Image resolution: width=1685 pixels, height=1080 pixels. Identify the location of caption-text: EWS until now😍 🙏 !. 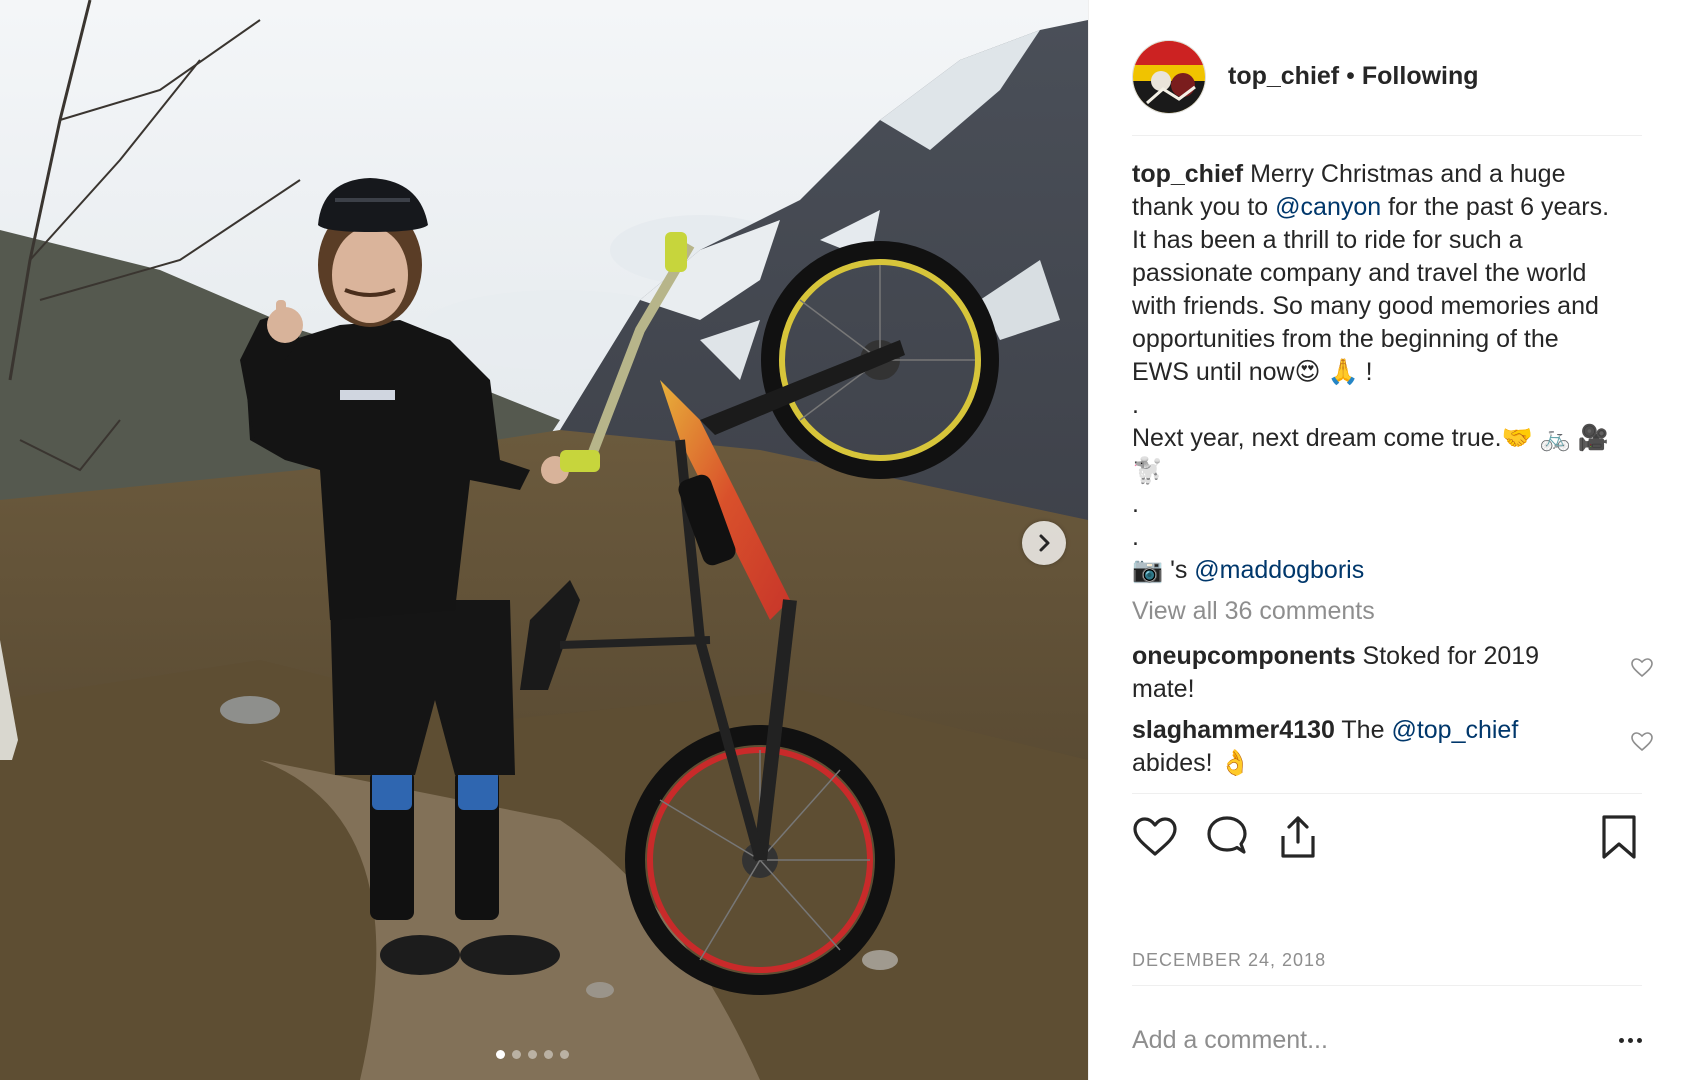
(1252, 372).